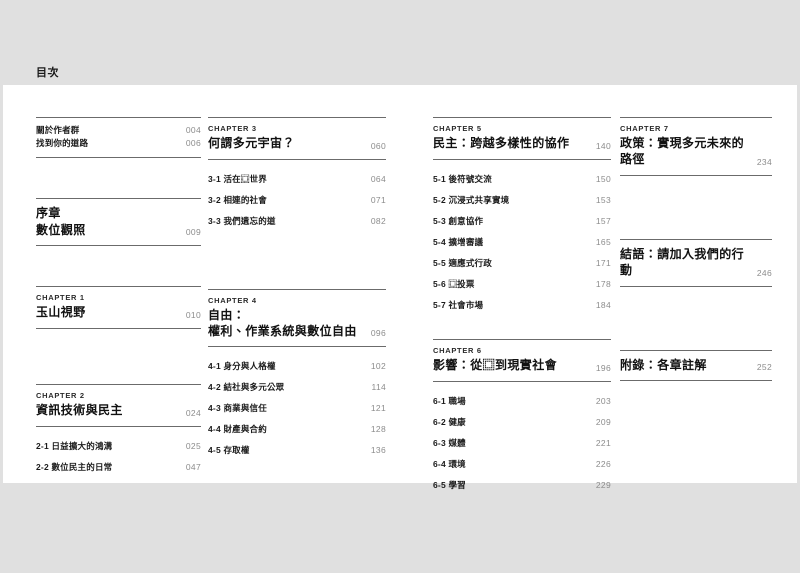  What do you see at coordinates (62, 143) in the screenshot?
I see `entry-label: 找到你的道路` at bounding box center [62, 143].